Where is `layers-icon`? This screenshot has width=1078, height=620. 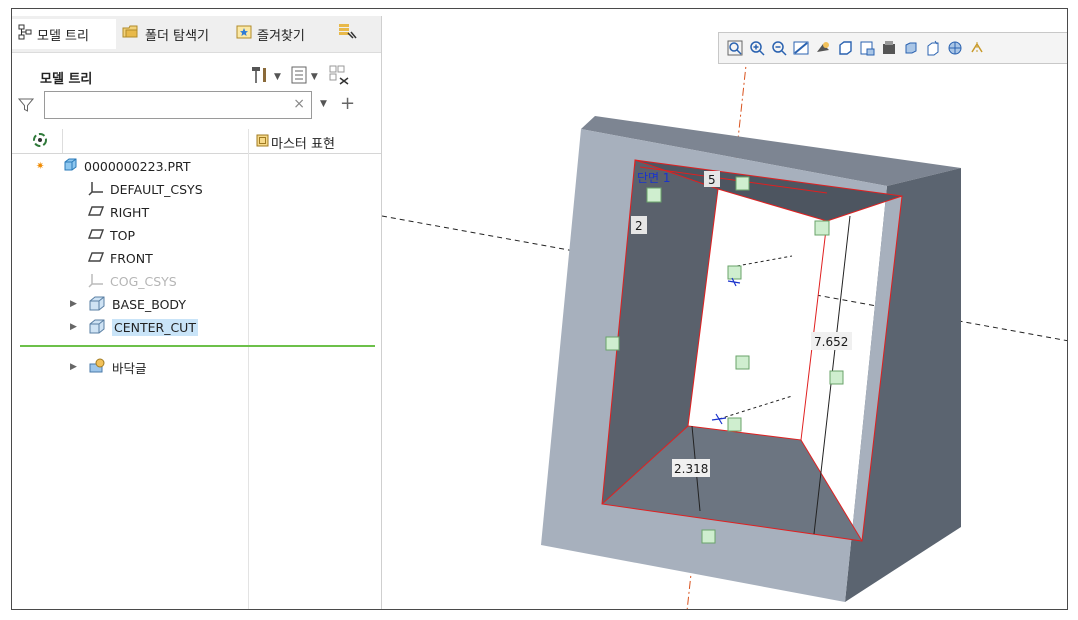 layers-icon is located at coordinates (348, 34).